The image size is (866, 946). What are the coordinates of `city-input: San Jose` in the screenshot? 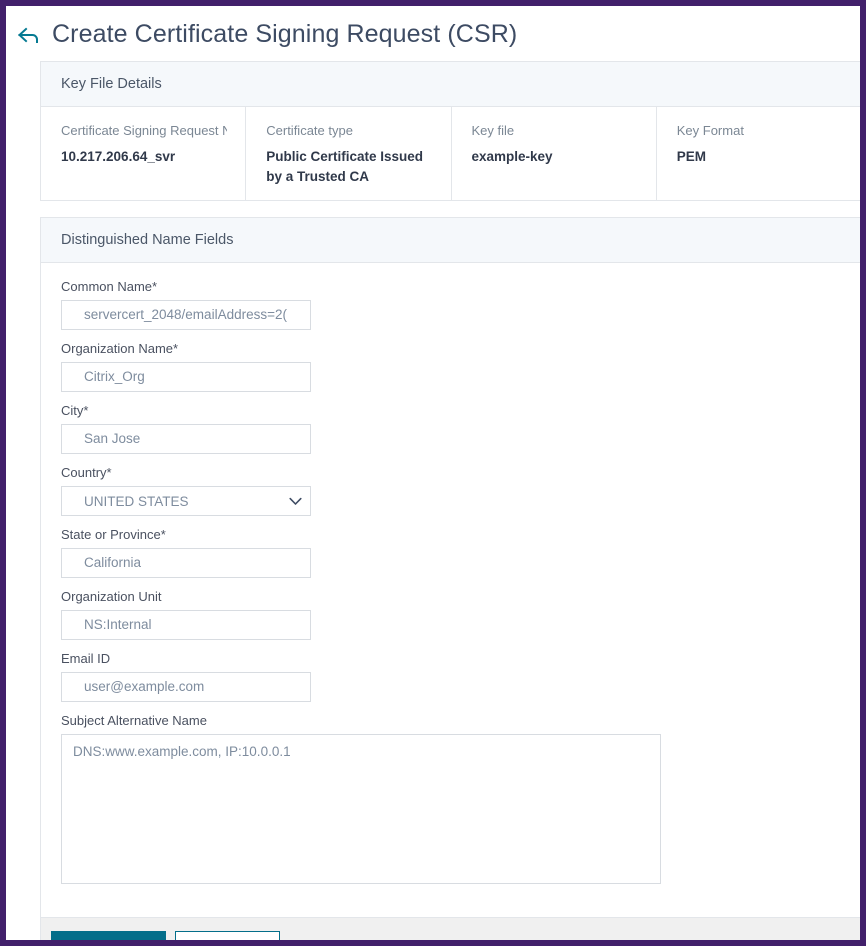 It's located at (186, 439).